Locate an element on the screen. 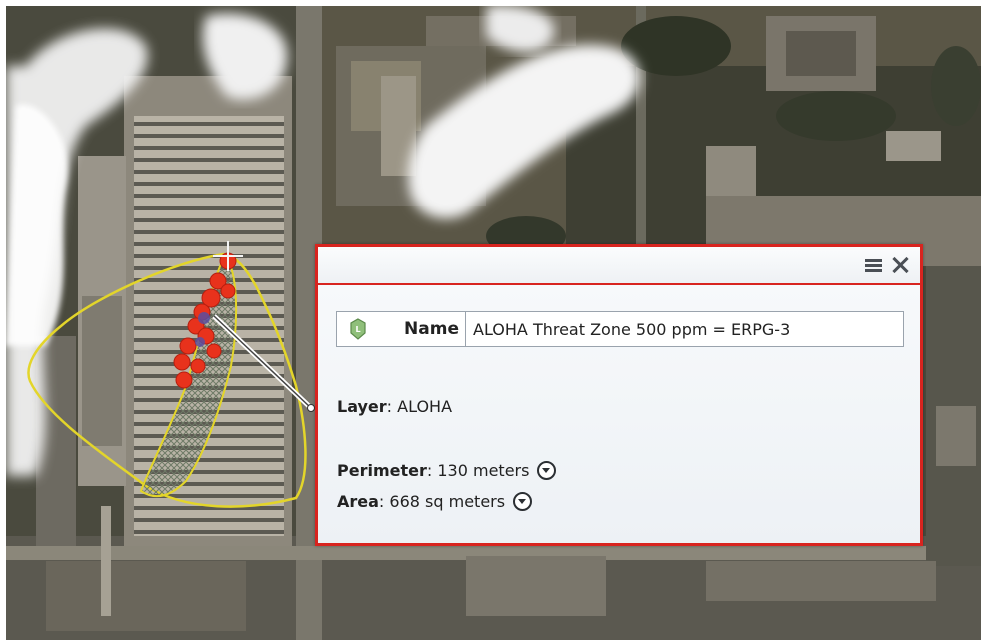  area-dropdown-icon is located at coordinates (523, 501).